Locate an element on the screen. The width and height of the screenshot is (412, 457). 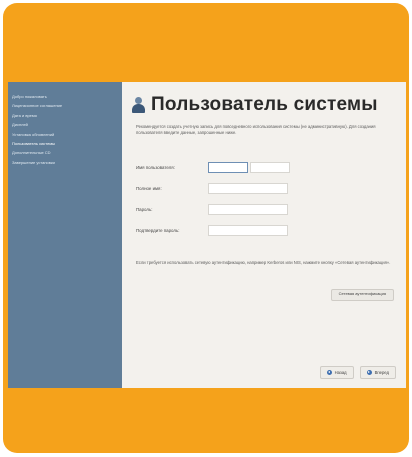
back-button: Назад is located at coordinates (336, 372).